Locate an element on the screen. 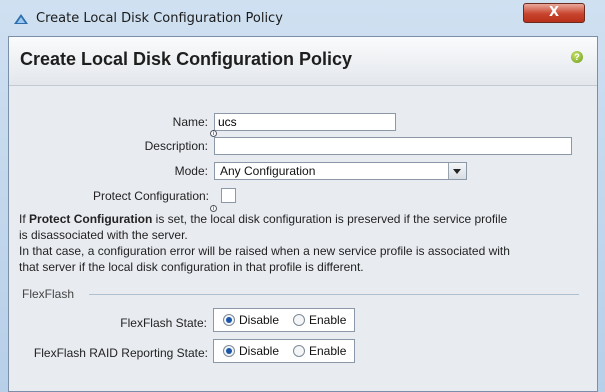 The image size is (605, 392). flexflash-state-radio-group: Disable Enable is located at coordinates (284, 320).